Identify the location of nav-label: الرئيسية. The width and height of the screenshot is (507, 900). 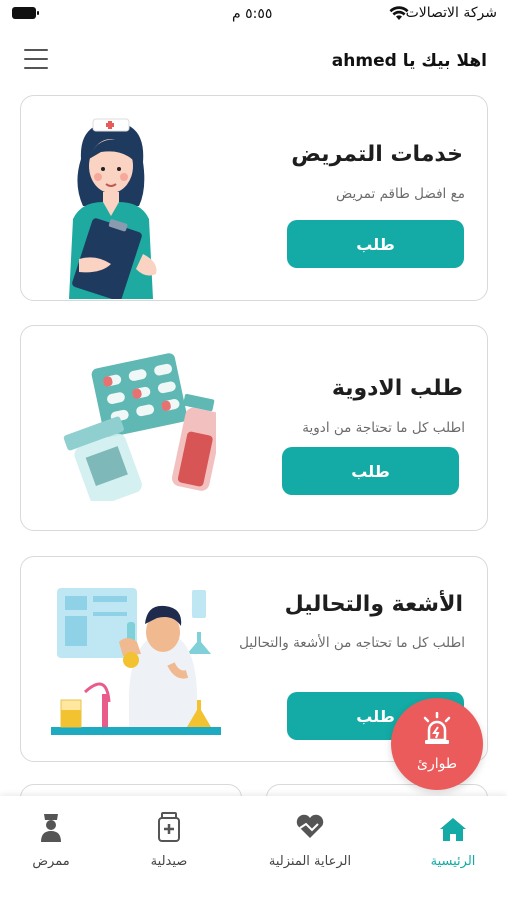
(453, 861).